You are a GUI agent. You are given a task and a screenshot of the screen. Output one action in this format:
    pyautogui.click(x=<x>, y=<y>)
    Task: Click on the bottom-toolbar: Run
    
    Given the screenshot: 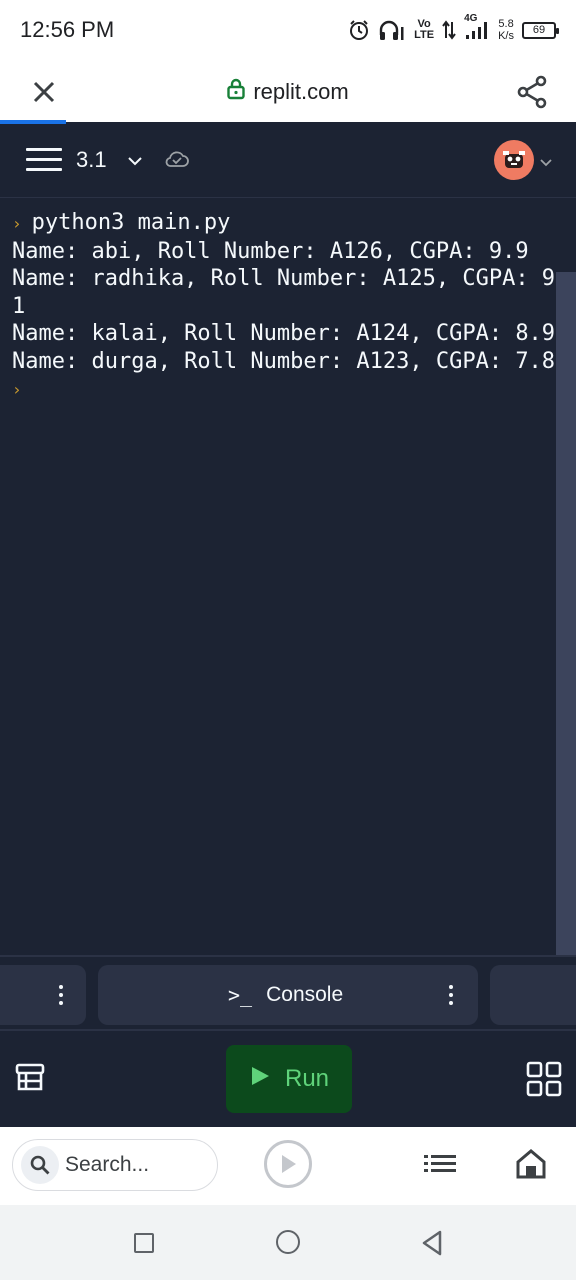 What is the action you would take?
    pyautogui.click(x=288, y=1079)
    